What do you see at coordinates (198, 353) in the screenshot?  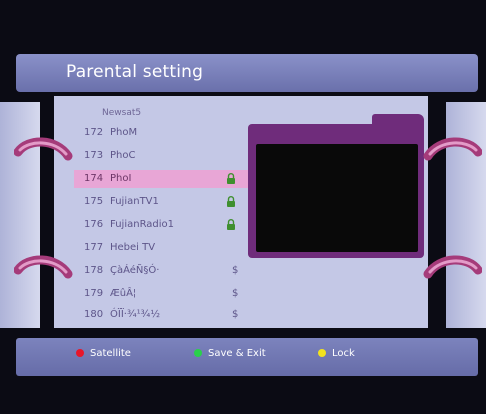 I see `green-key-icon` at bounding box center [198, 353].